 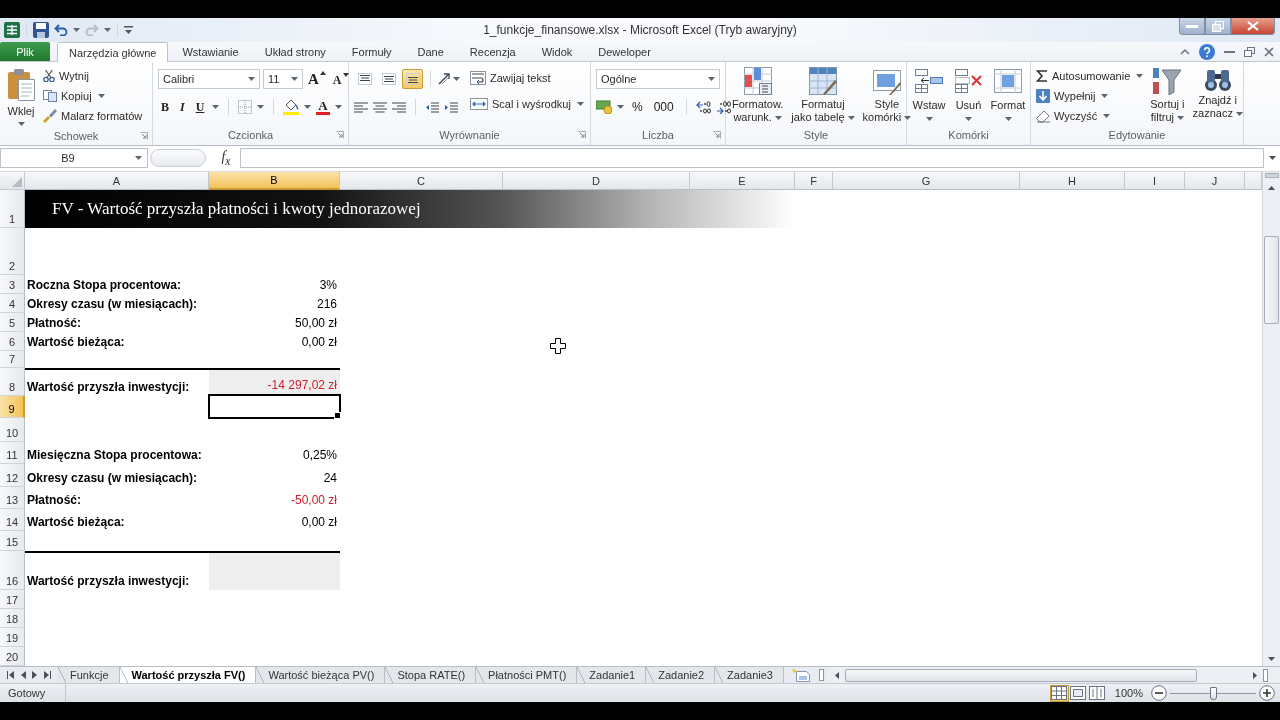 I want to click on align-right-icon, so click(x=399, y=107).